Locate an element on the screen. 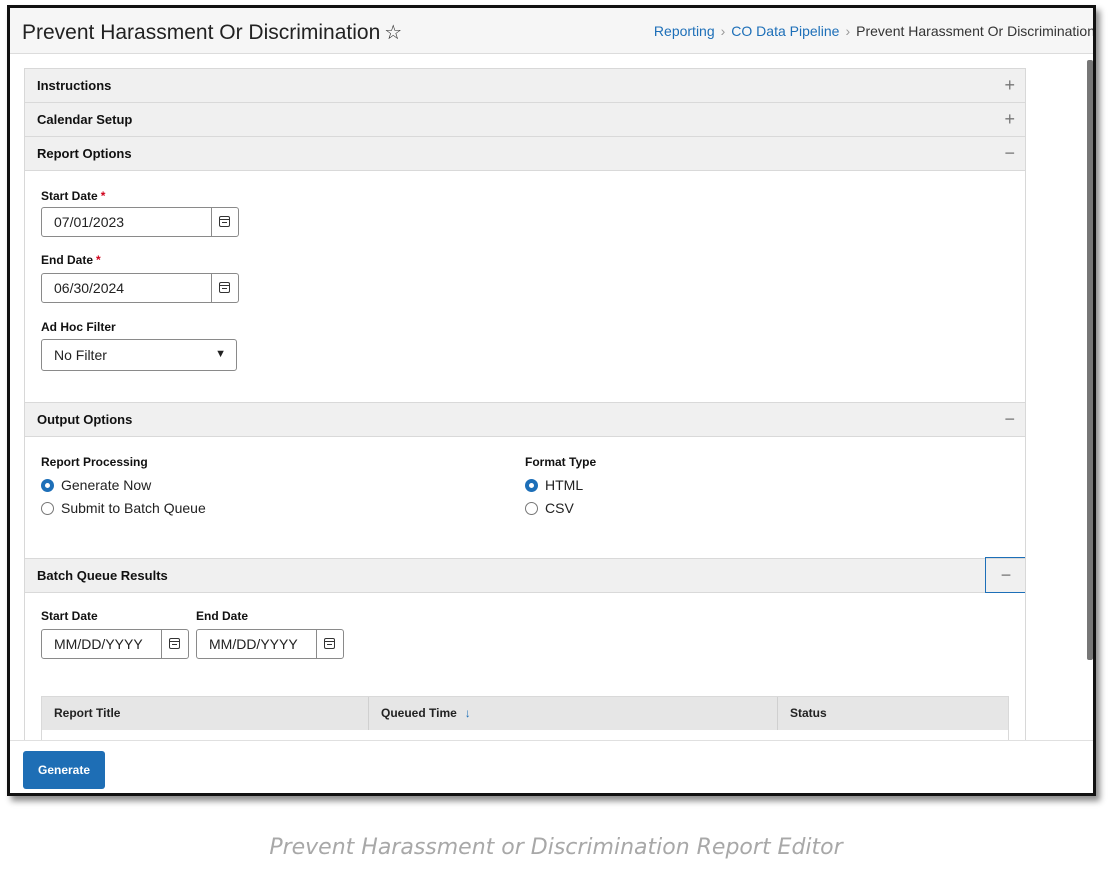 The width and height of the screenshot is (1112, 872). end-date-calendar-button is located at coordinates (224, 288).